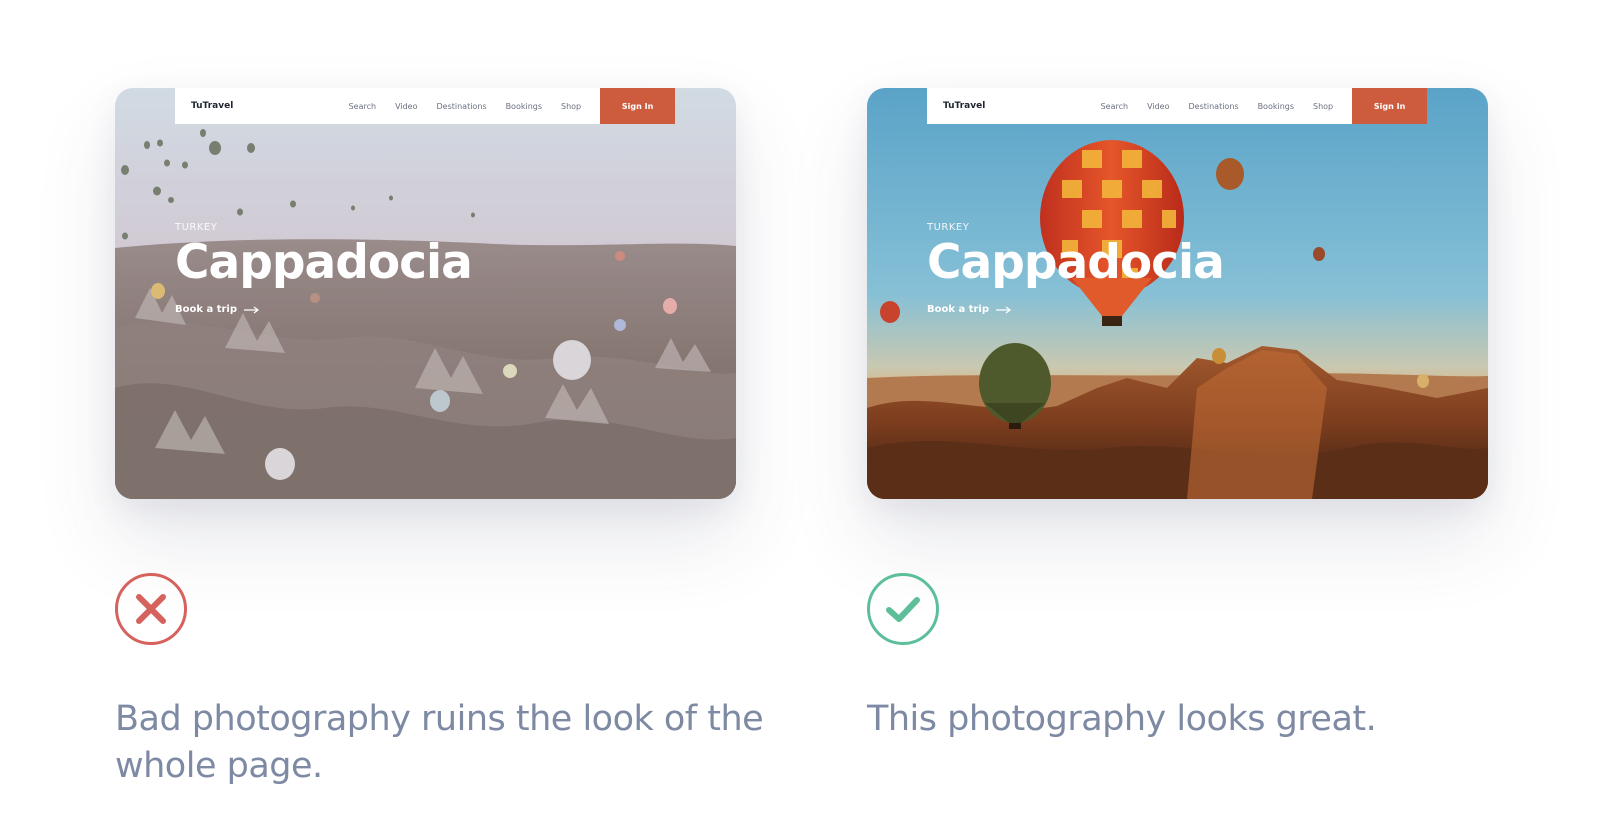  Describe the element at coordinates (1122, 719) in the screenshot. I see `good-example-caption: This photography looks great.` at that location.